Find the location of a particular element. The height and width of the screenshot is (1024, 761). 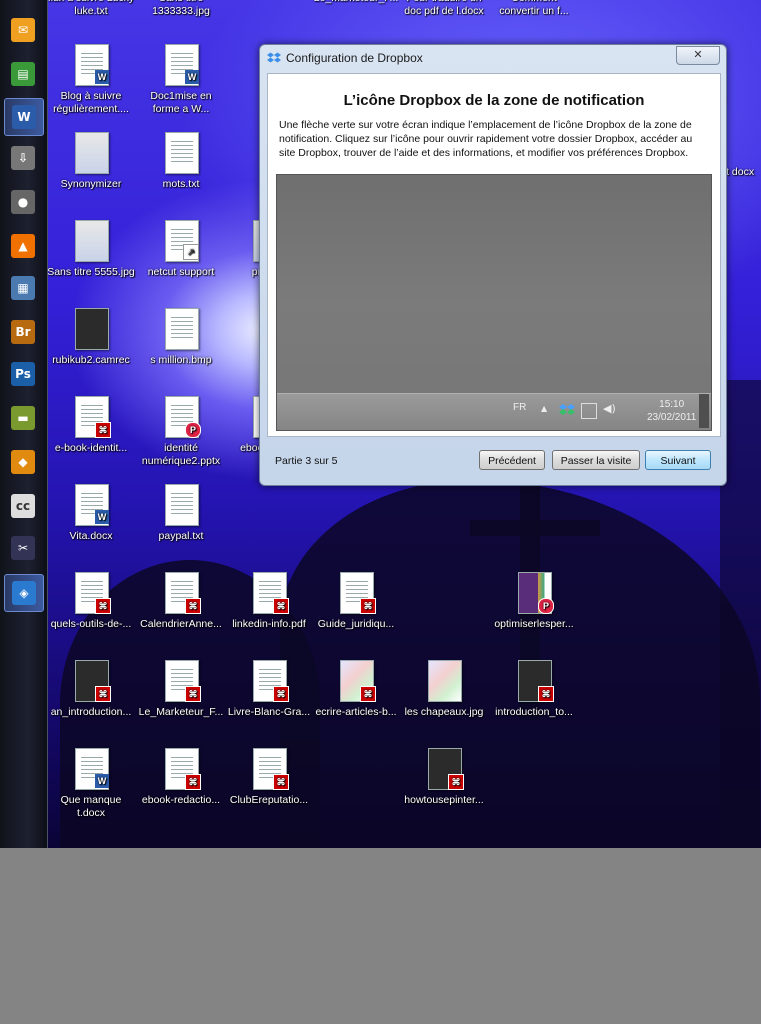

taskbar-button: Br is located at coordinates (23, 332).